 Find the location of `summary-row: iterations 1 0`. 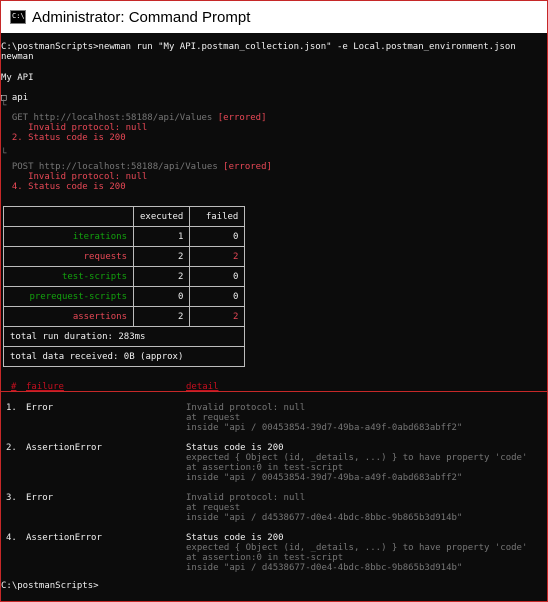

summary-row: iterations 1 0 is located at coordinates (124, 236).